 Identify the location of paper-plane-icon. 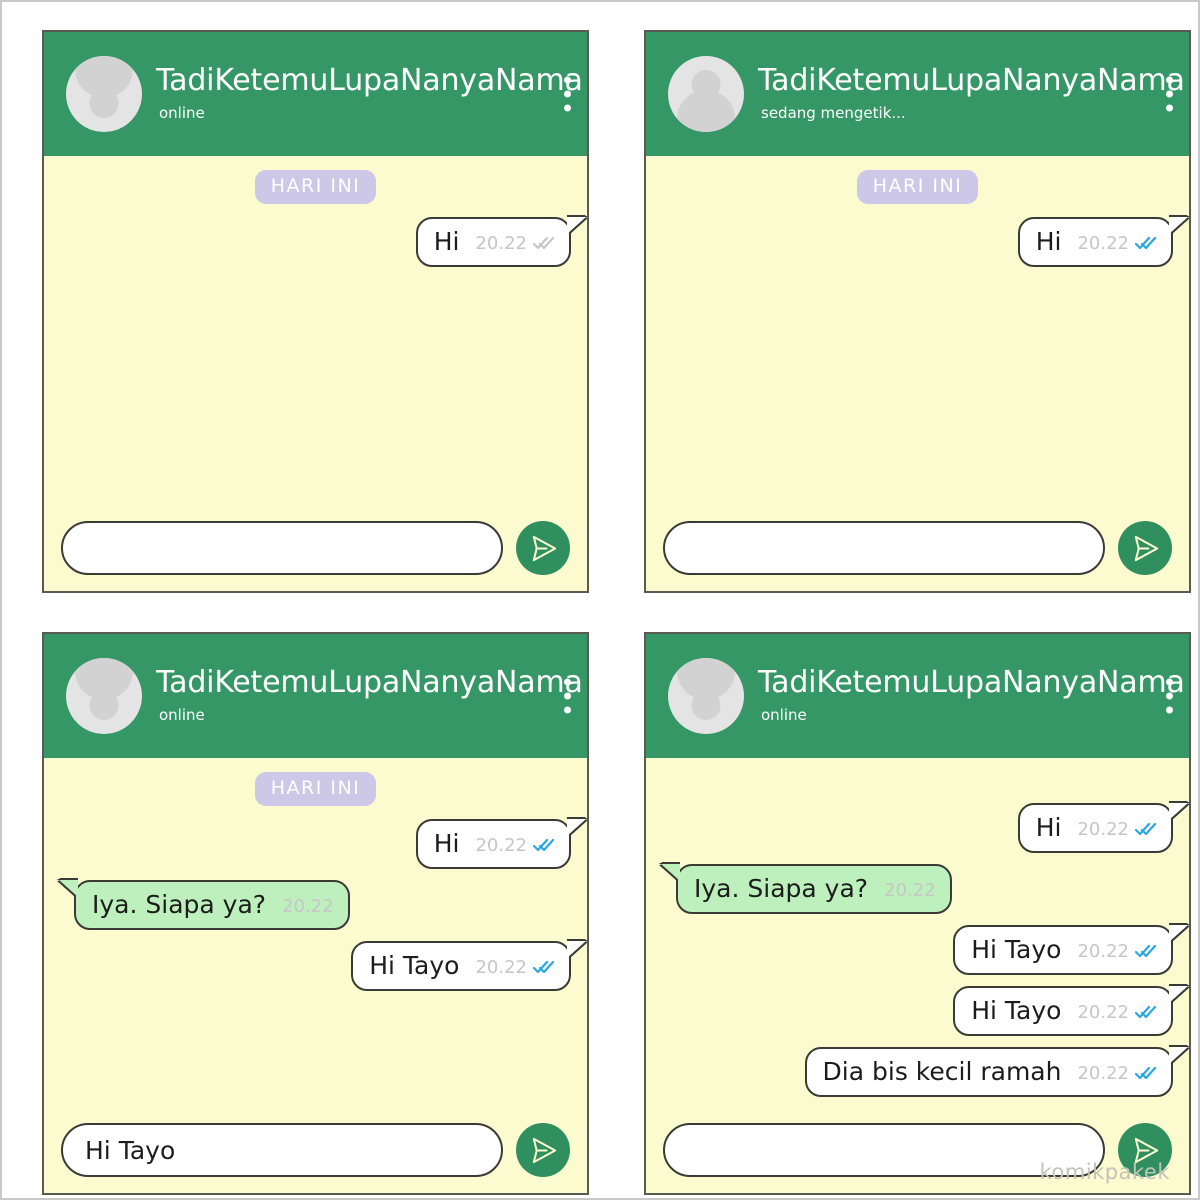
(544, 1150).